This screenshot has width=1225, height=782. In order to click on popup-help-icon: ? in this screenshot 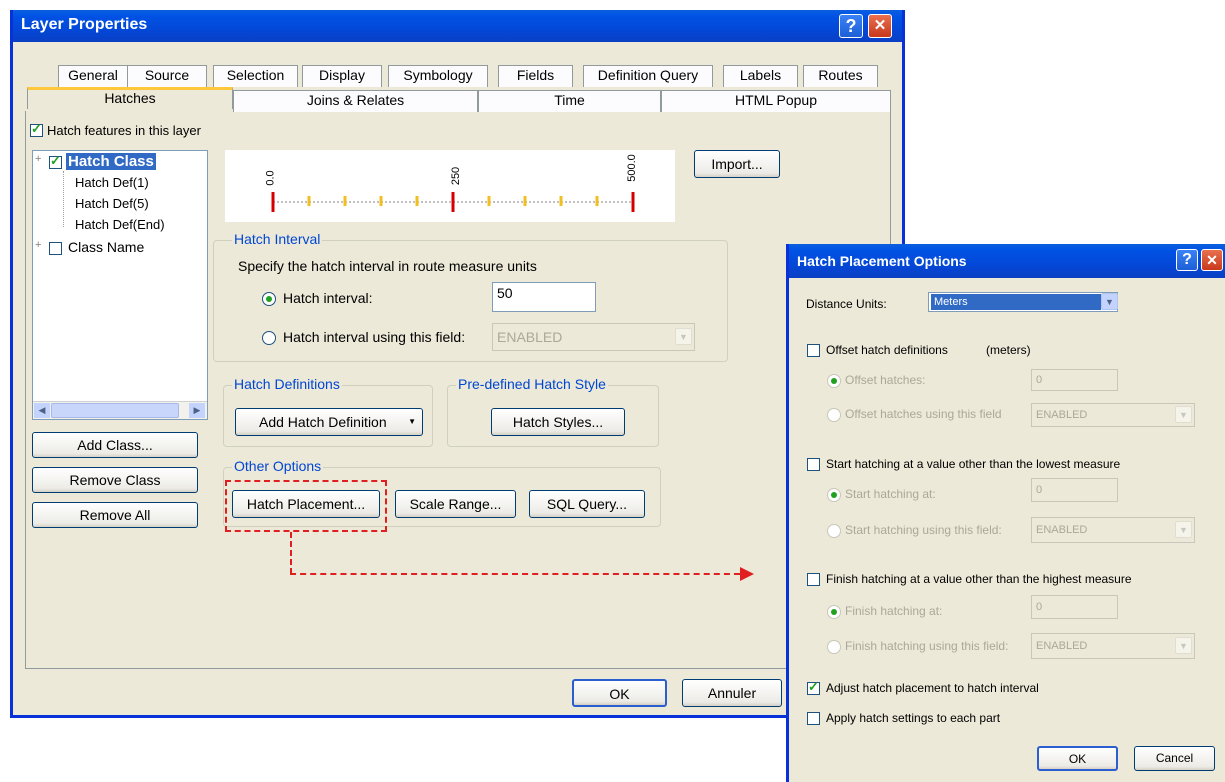, I will do `click(1187, 260)`.